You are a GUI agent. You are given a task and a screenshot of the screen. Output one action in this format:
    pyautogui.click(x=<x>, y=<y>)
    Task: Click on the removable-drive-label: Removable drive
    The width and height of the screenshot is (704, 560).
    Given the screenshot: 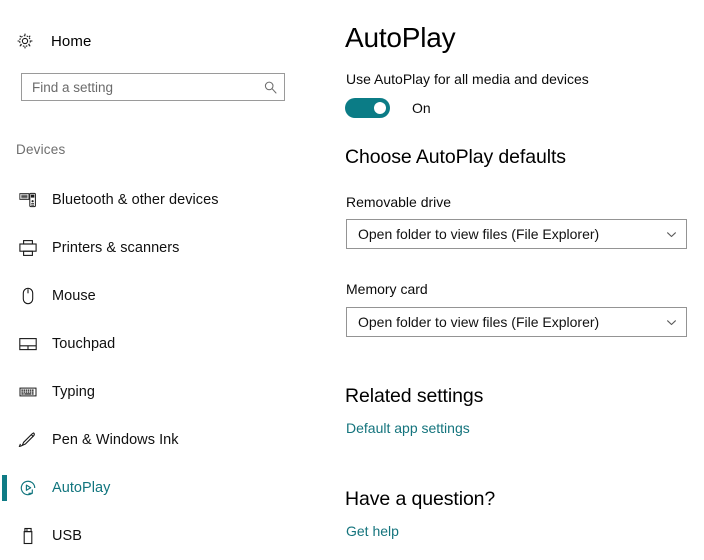 What is the action you would take?
    pyautogui.click(x=399, y=202)
    